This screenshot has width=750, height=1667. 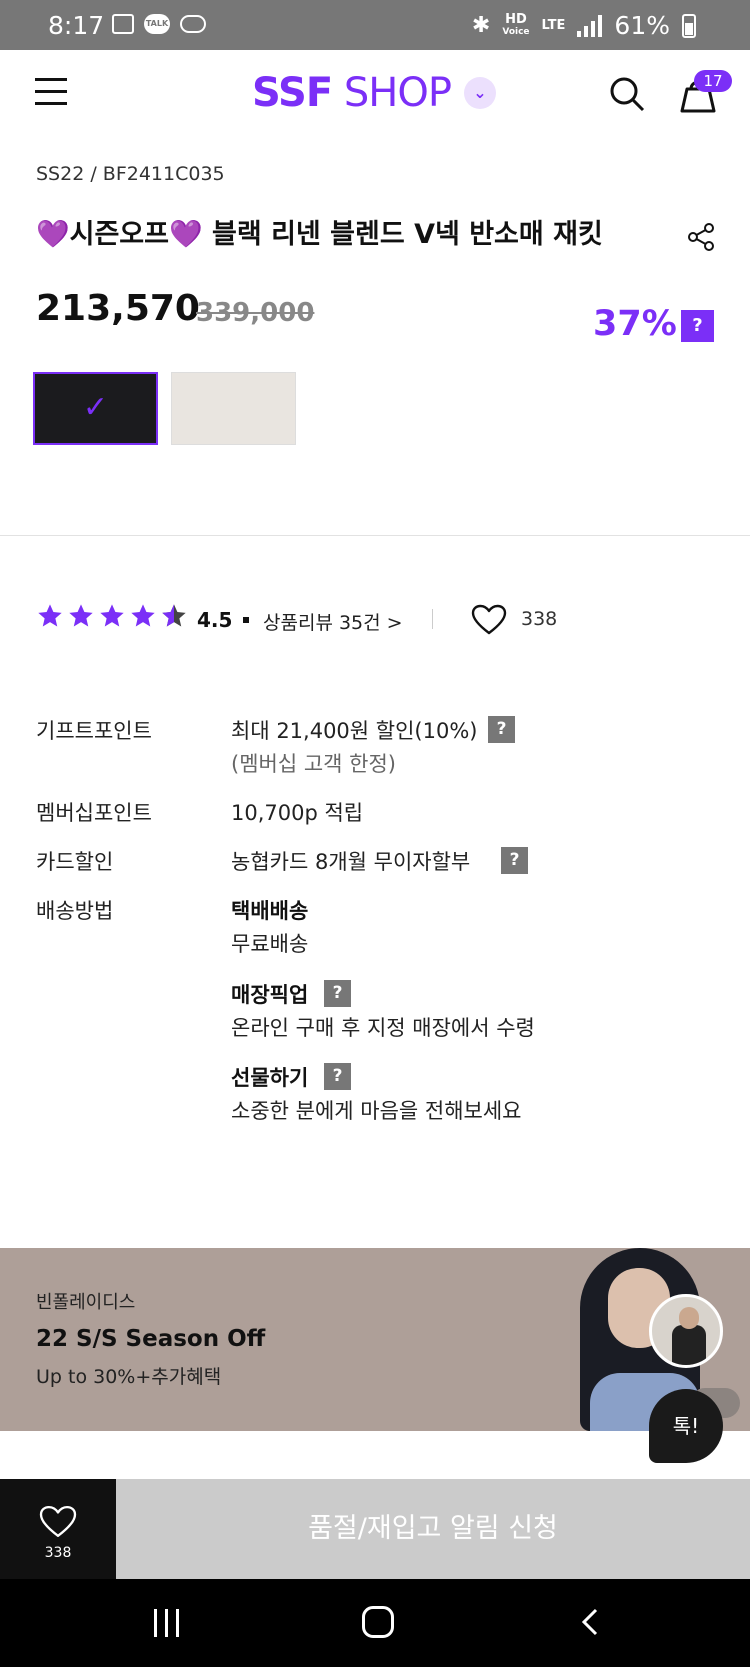 What do you see at coordinates (591, 1622) in the screenshot?
I see `back-icon` at bounding box center [591, 1622].